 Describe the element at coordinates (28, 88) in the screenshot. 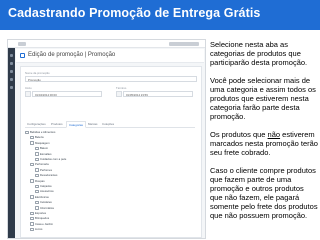

I see `start-date-label: Início` at that location.